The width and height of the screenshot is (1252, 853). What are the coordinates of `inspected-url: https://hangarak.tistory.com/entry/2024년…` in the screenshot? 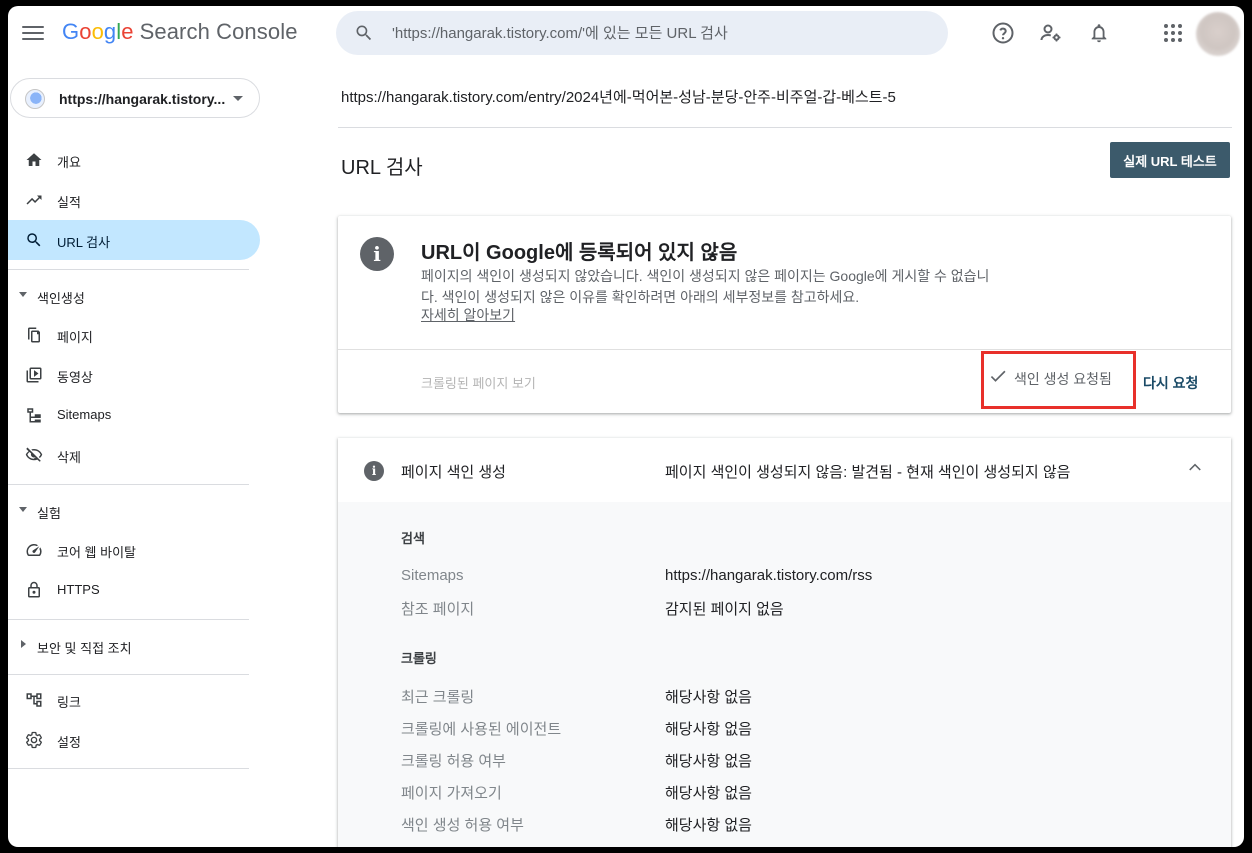 It's located at (618, 97).